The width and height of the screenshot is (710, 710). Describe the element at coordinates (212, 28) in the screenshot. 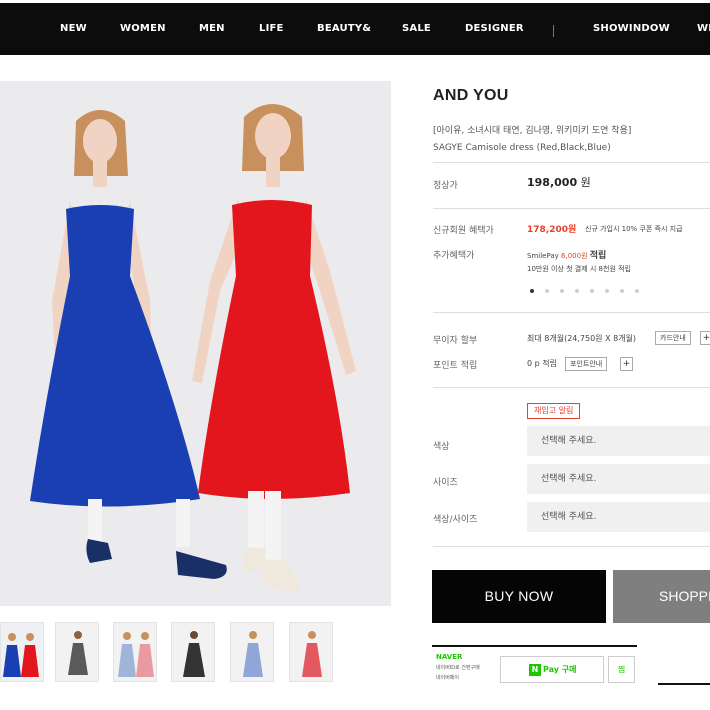

I see `nav-men: MEN` at that location.